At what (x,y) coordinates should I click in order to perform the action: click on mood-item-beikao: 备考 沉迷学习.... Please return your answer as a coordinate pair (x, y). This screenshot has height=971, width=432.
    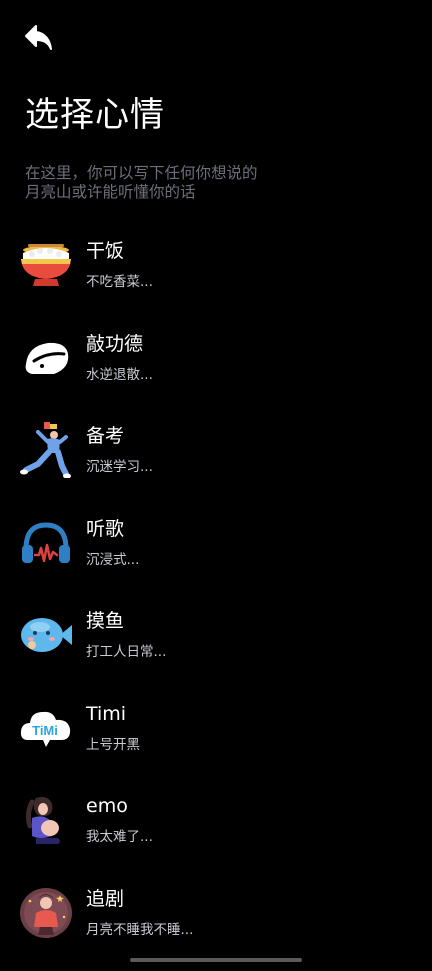
    Looking at the image, I should click on (216, 462).